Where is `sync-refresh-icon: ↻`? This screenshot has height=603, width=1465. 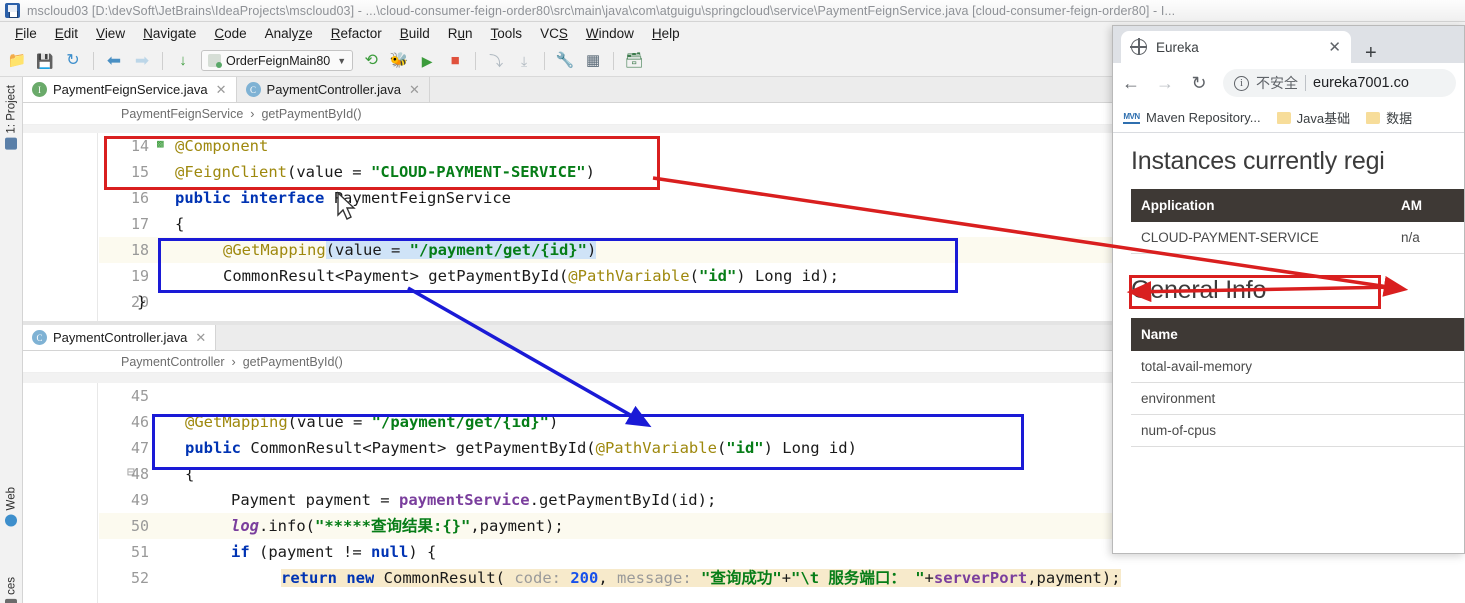 sync-refresh-icon: ↻ is located at coordinates (73, 61).